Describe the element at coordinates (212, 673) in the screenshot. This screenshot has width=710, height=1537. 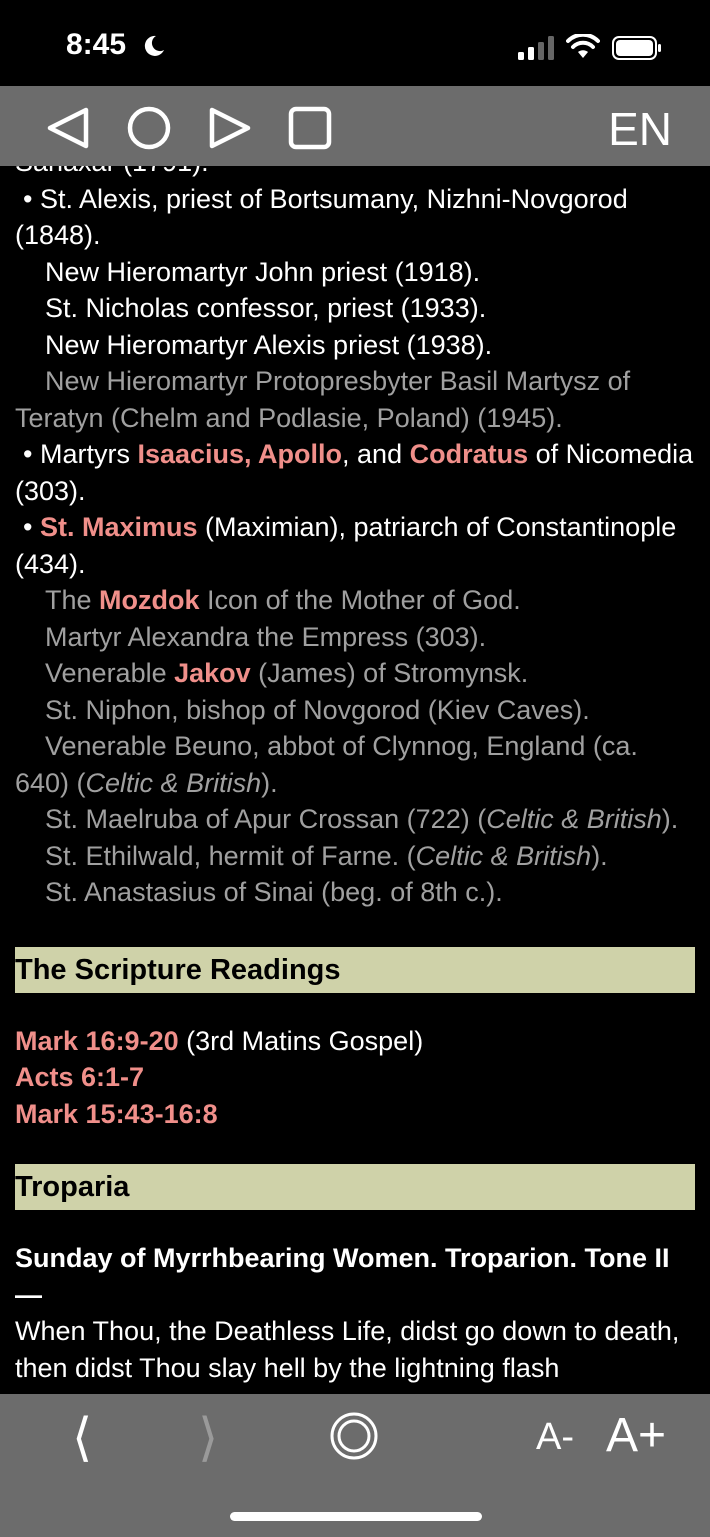
I see `saint-link: Jakov` at that location.